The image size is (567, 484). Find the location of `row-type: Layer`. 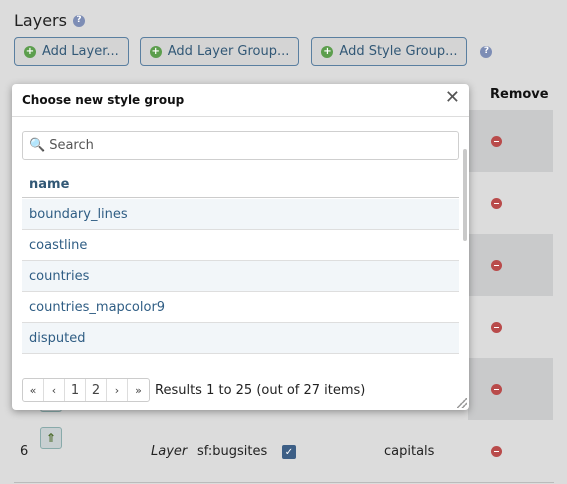

row-type: Layer is located at coordinates (169, 451).